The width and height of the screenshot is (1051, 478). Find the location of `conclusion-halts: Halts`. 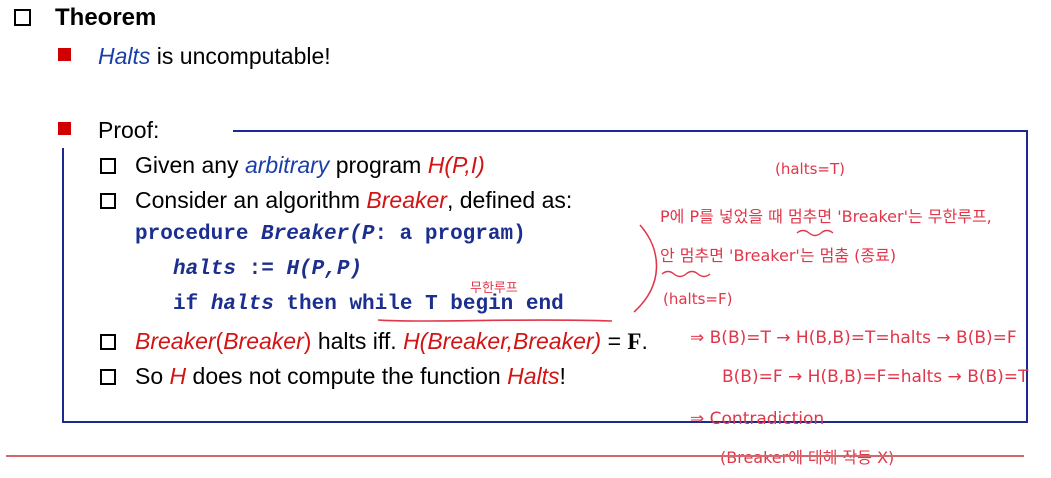

conclusion-halts: Halts is located at coordinates (533, 376).